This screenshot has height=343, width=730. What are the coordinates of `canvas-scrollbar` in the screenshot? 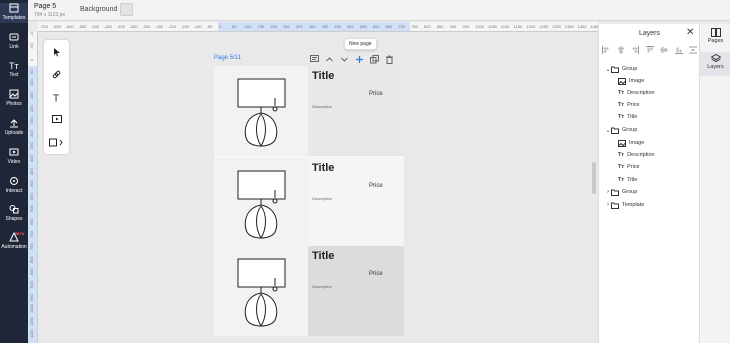 It's located at (594, 178).